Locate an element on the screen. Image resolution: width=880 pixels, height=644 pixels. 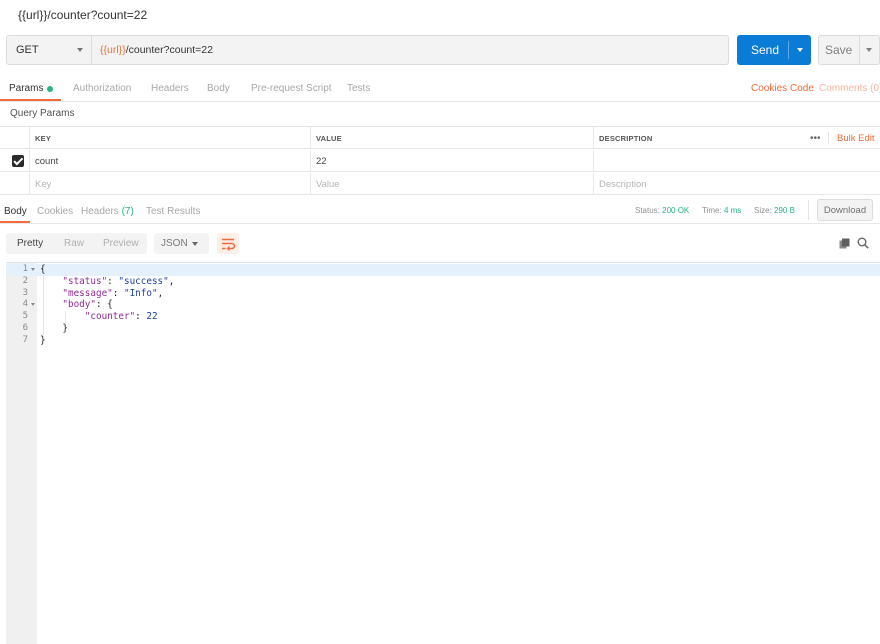
comments-link: Comments (0) is located at coordinates (849, 88).